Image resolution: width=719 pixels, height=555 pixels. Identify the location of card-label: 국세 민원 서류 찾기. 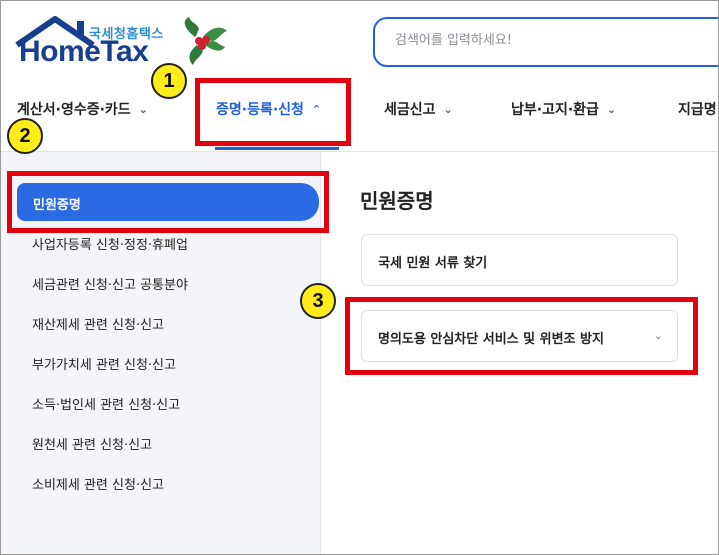
(433, 263).